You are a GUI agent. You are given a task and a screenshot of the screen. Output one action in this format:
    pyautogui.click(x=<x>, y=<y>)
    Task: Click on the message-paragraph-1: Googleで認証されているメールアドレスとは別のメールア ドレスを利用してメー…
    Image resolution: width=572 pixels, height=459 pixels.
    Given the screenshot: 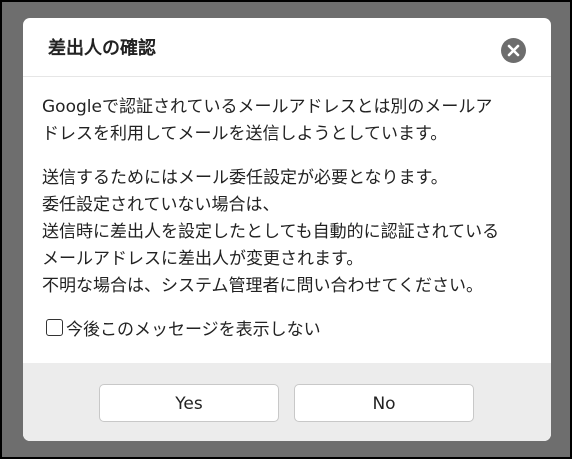 What is the action you would take?
    pyautogui.click(x=292, y=121)
    